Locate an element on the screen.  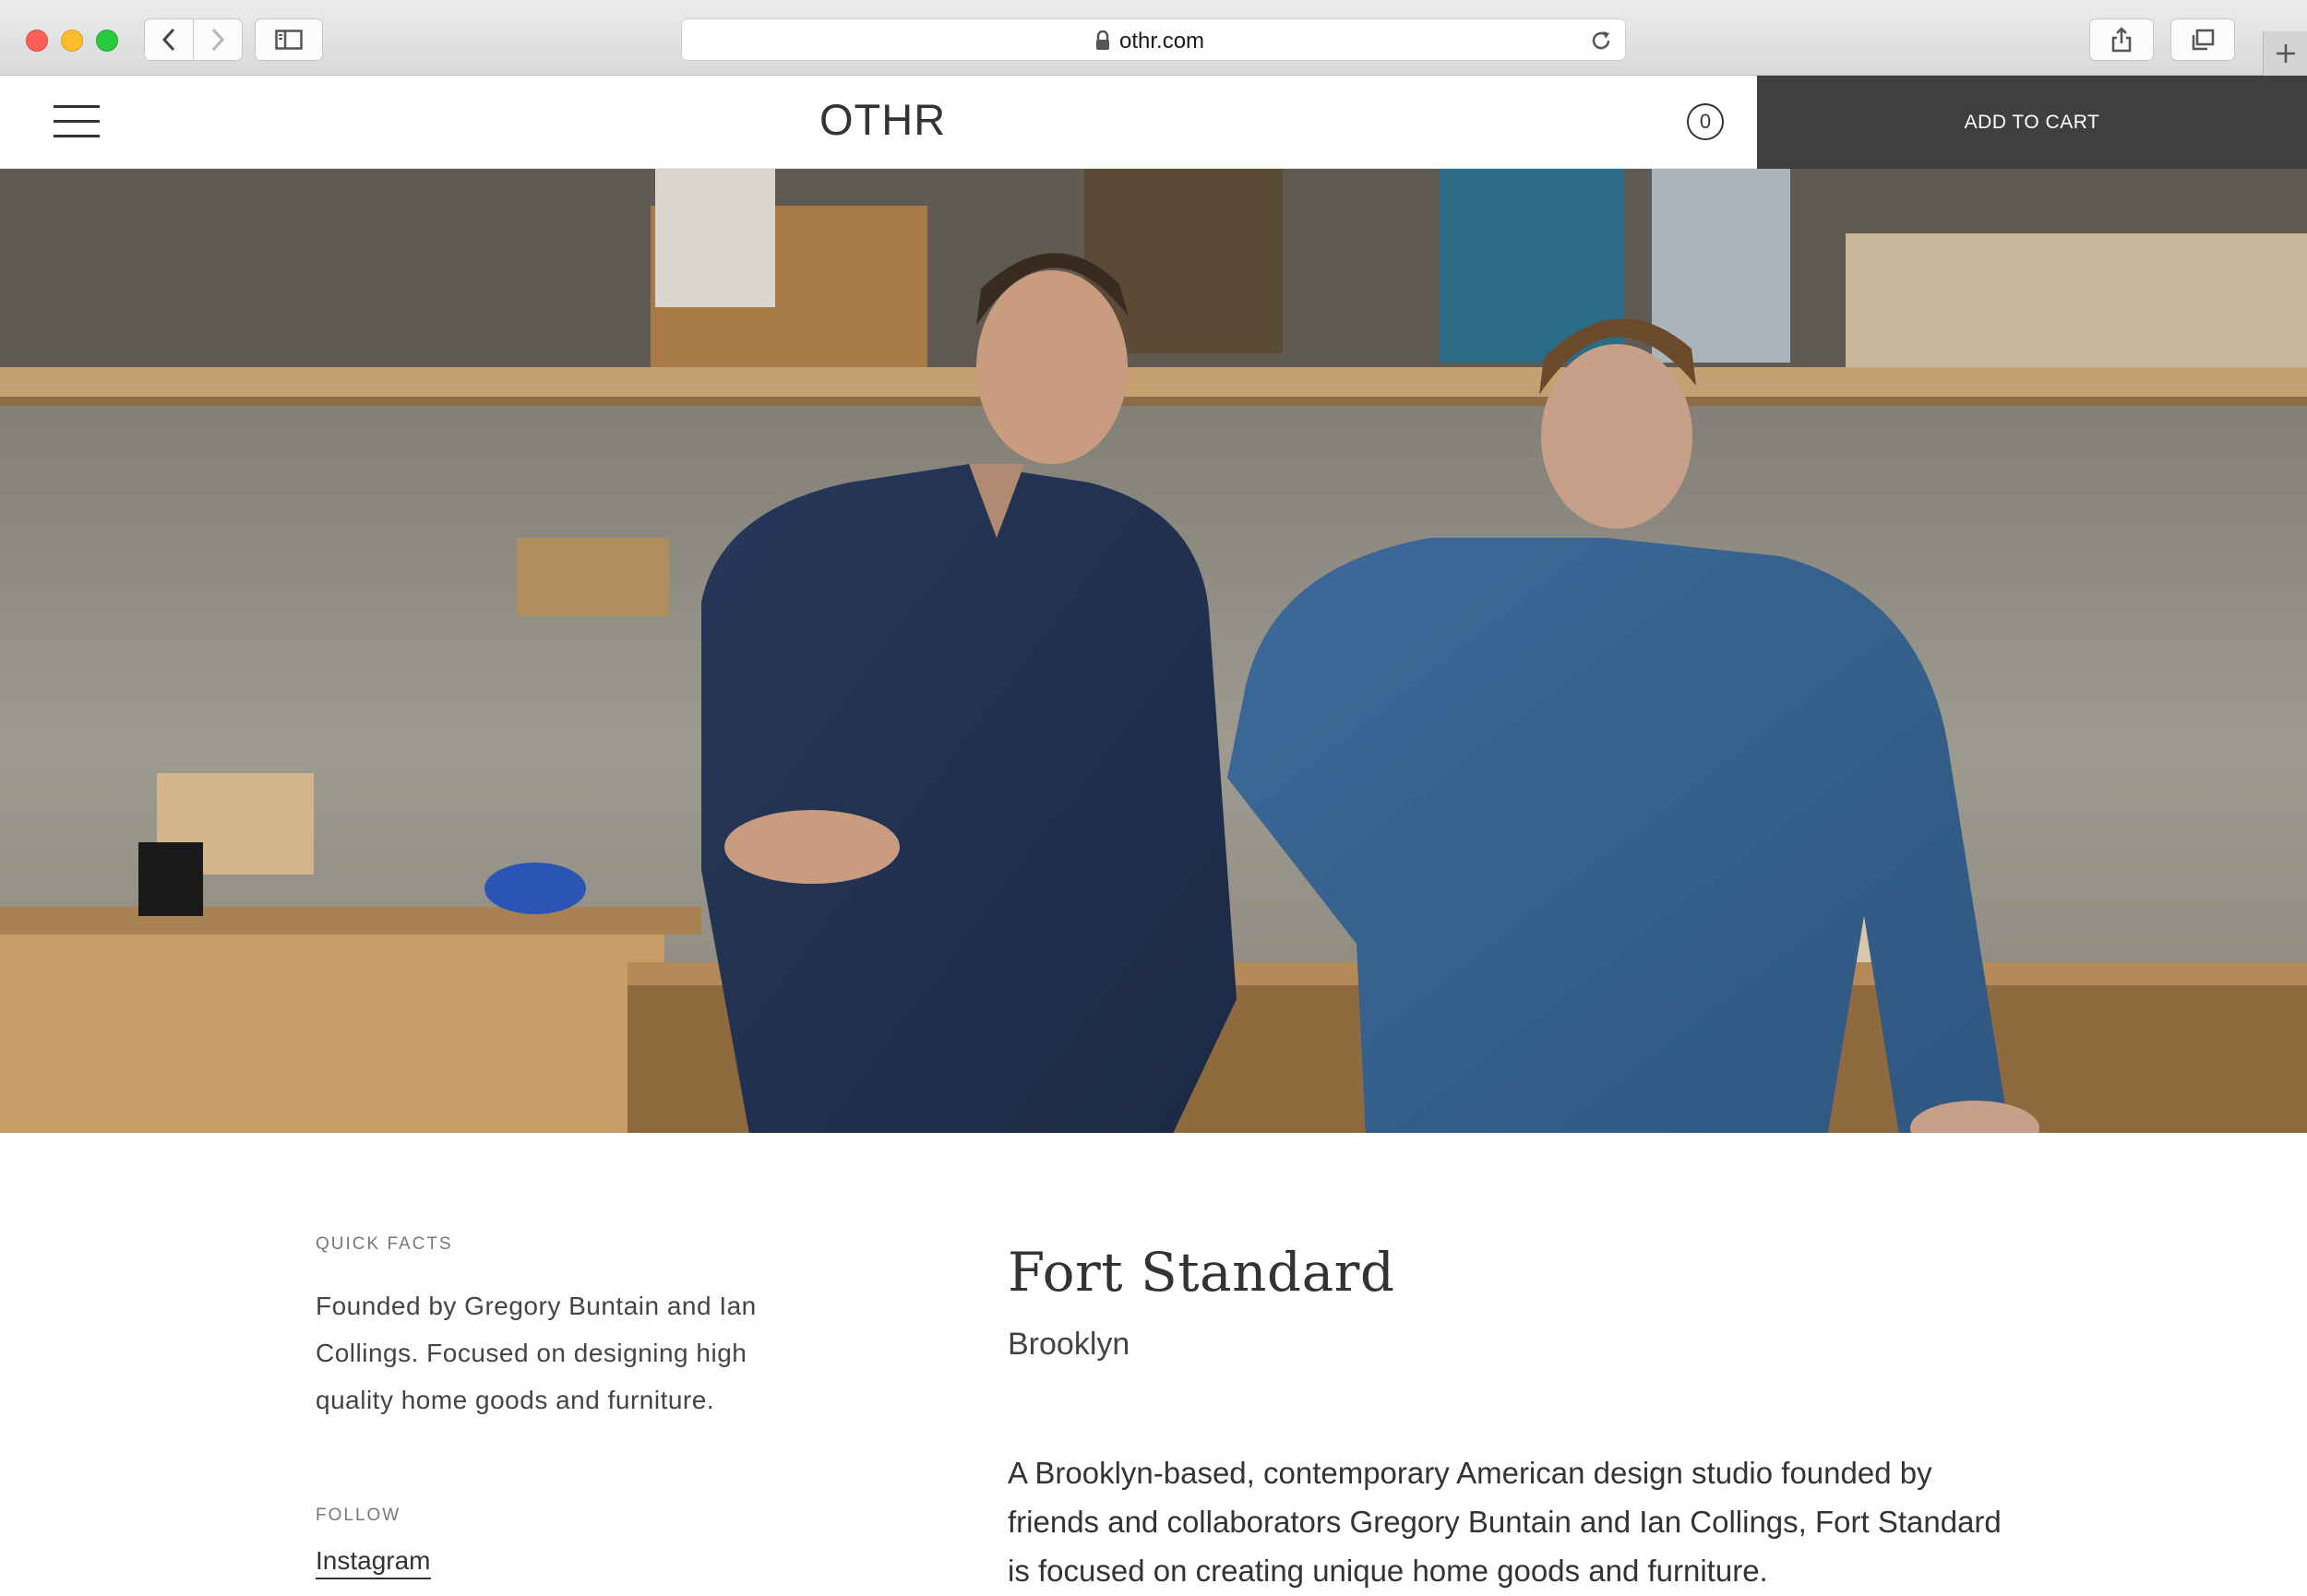
forward-icon is located at coordinates (218, 40).